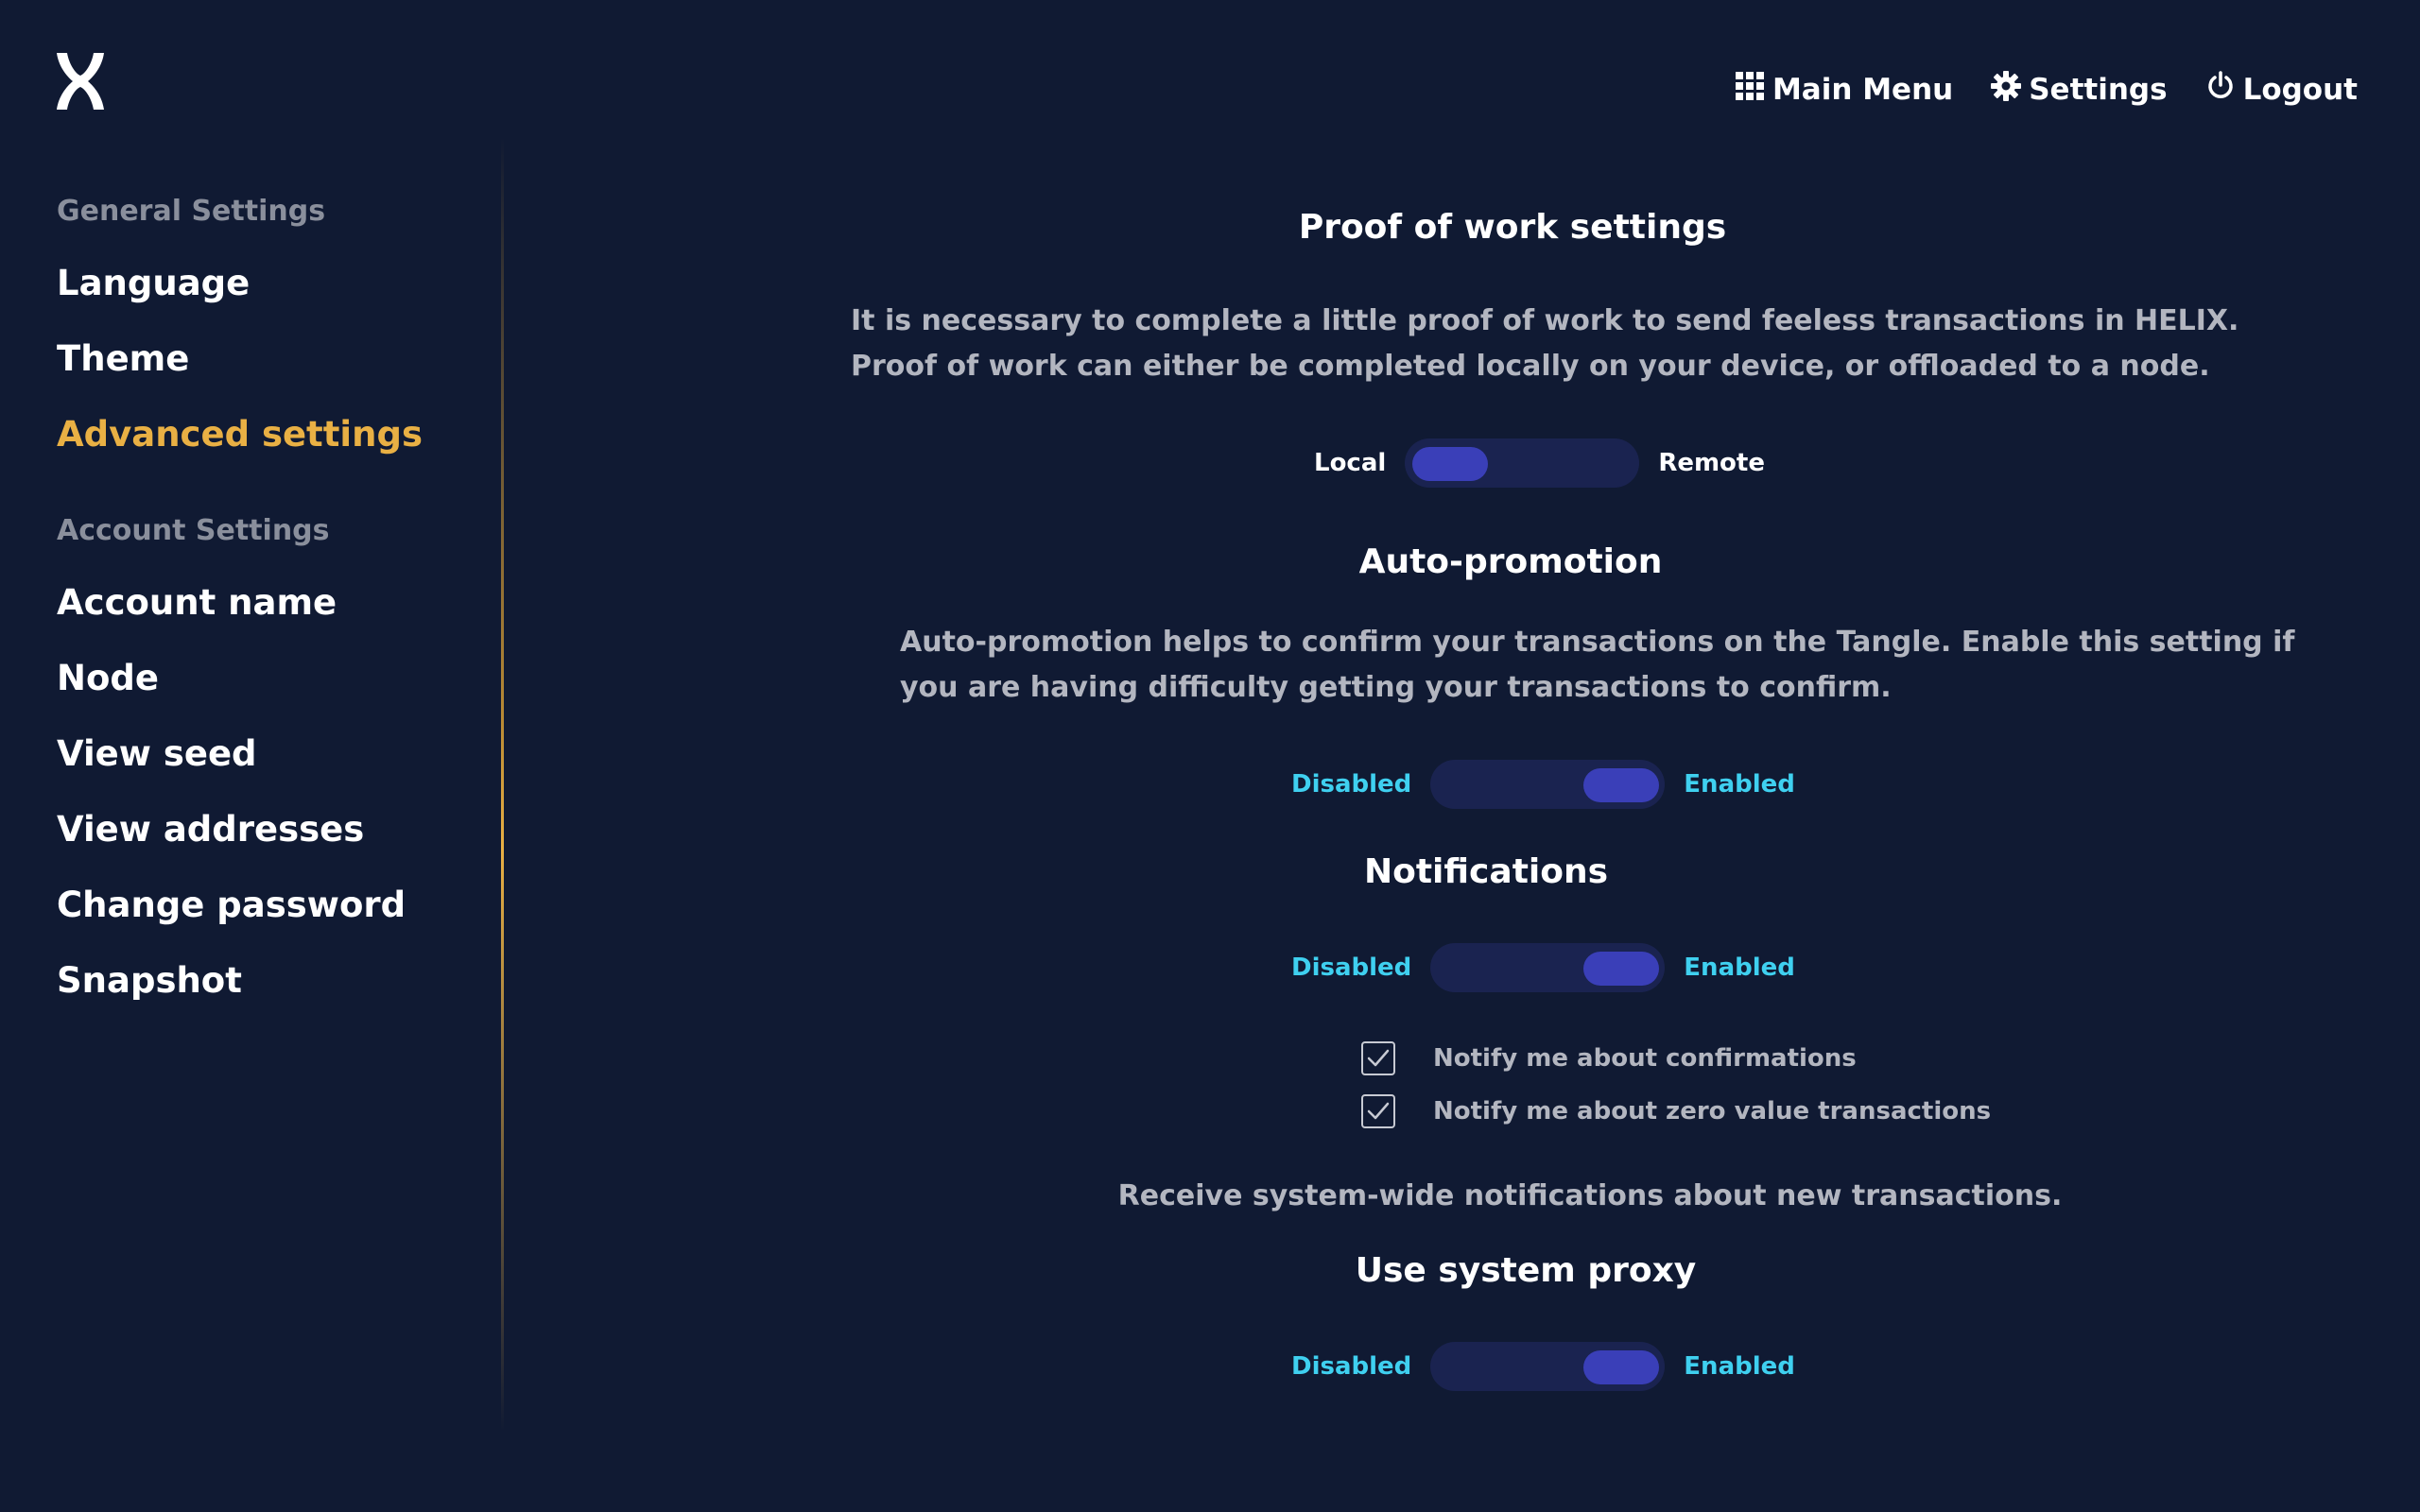 The image size is (2420, 1512). I want to click on pow-remote-label: Remote, so click(1711, 463).